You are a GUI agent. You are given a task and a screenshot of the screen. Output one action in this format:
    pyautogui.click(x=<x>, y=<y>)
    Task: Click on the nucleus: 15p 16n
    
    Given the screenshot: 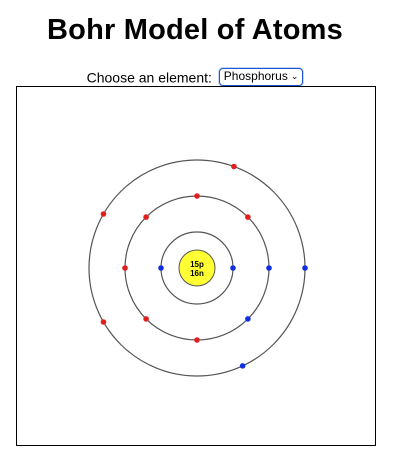 What is the action you would take?
    pyautogui.click(x=197, y=268)
    